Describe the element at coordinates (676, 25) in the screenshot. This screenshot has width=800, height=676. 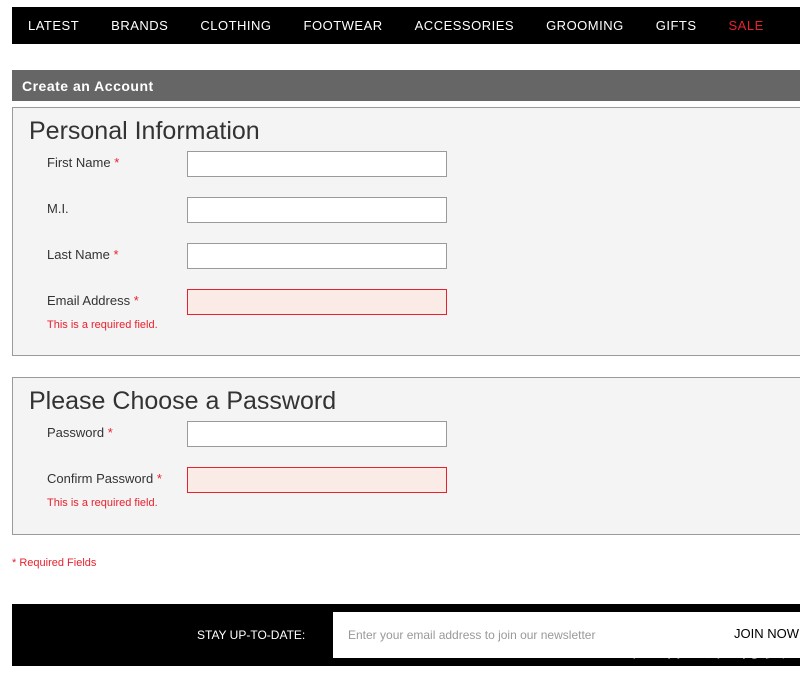
I see `nav-gifts: GIFTS` at that location.